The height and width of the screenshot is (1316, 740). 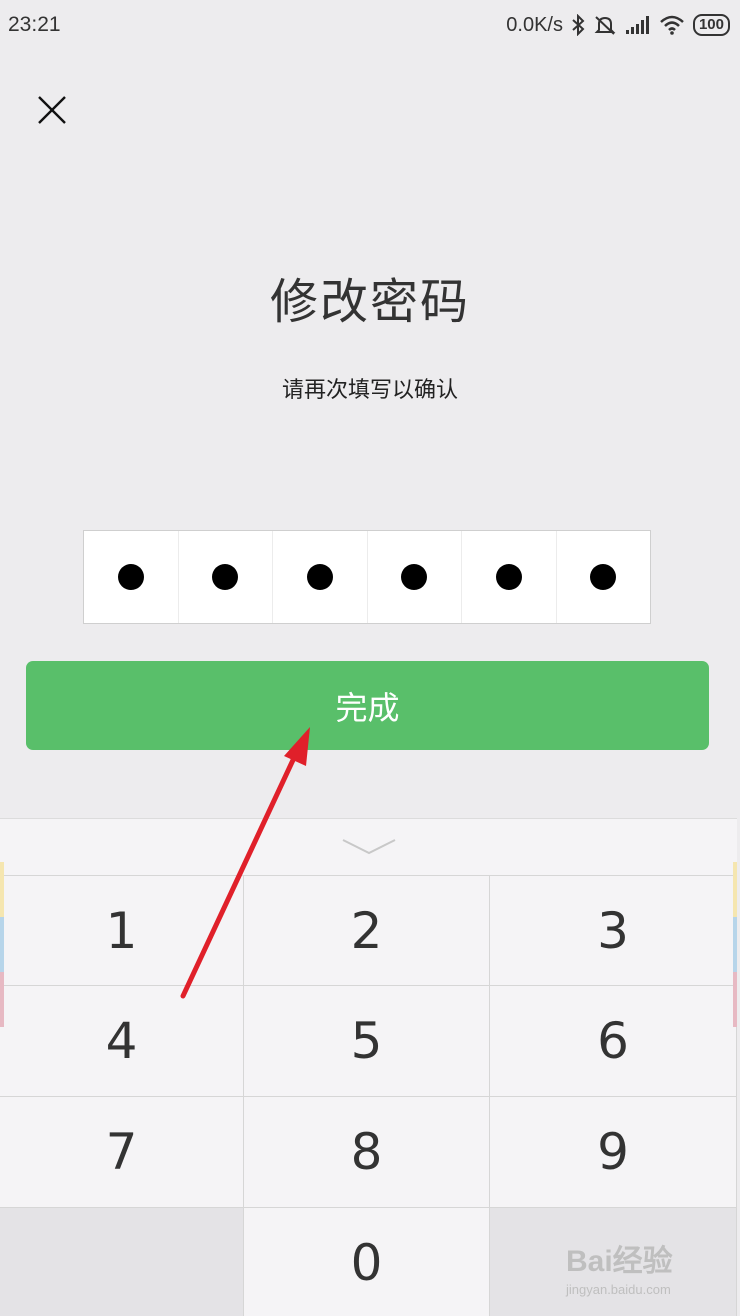 I want to click on page-title: 修改密码, so click(x=369, y=302).